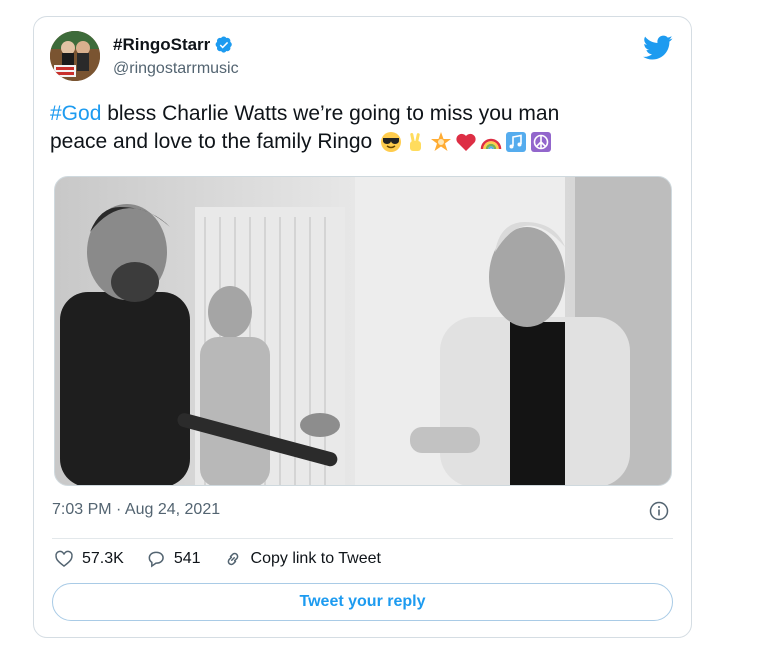 The height and width of the screenshot is (667, 759). What do you see at coordinates (491, 142) in the screenshot?
I see `rainbow-emoji-icon` at bounding box center [491, 142].